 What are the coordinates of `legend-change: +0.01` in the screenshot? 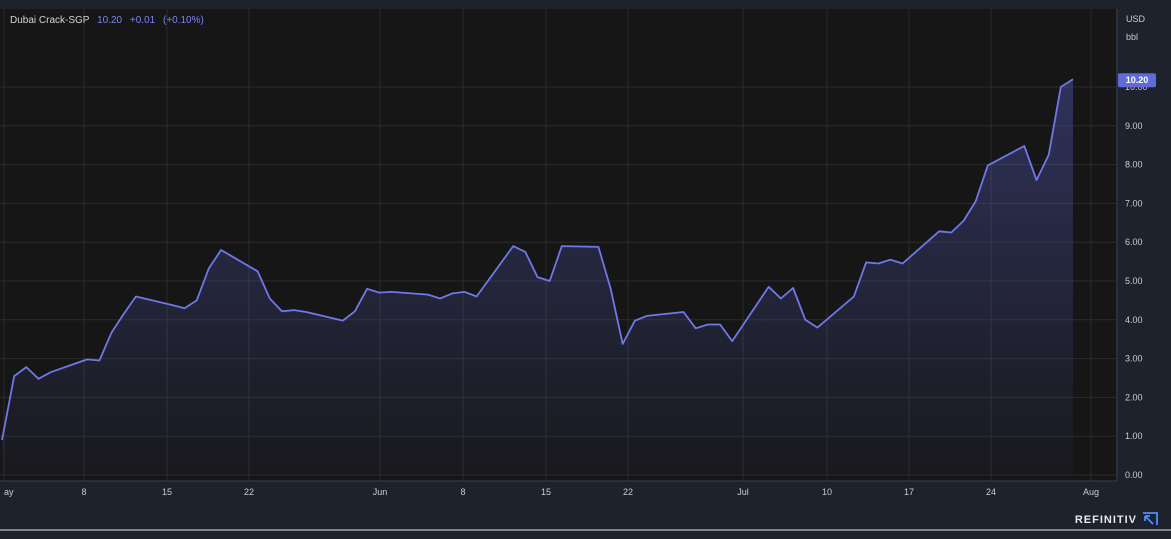 It's located at (142, 20).